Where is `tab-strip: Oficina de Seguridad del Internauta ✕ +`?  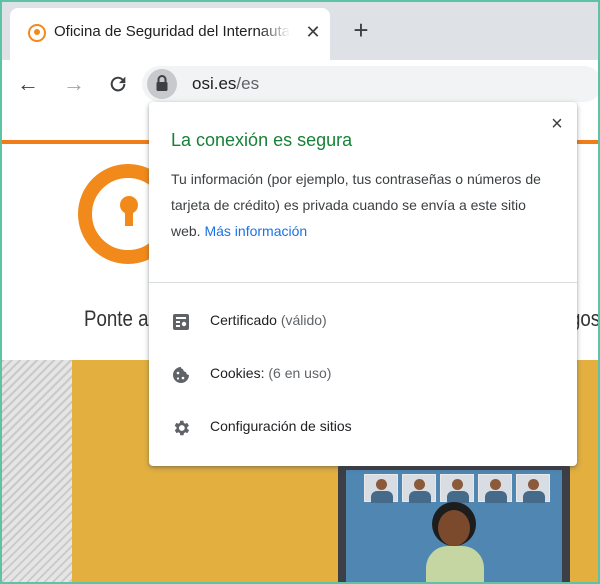
tab-strip: Oficina de Seguridad del Internauta ✕ + is located at coordinates (300, 31).